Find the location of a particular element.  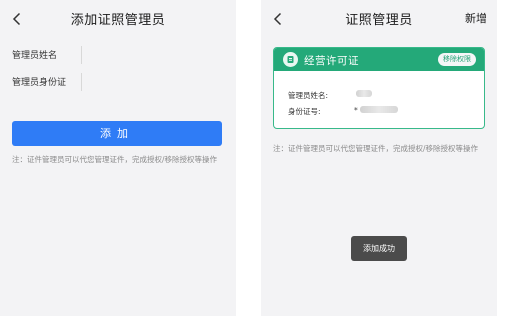

blurred-admin-name is located at coordinates (364, 93).